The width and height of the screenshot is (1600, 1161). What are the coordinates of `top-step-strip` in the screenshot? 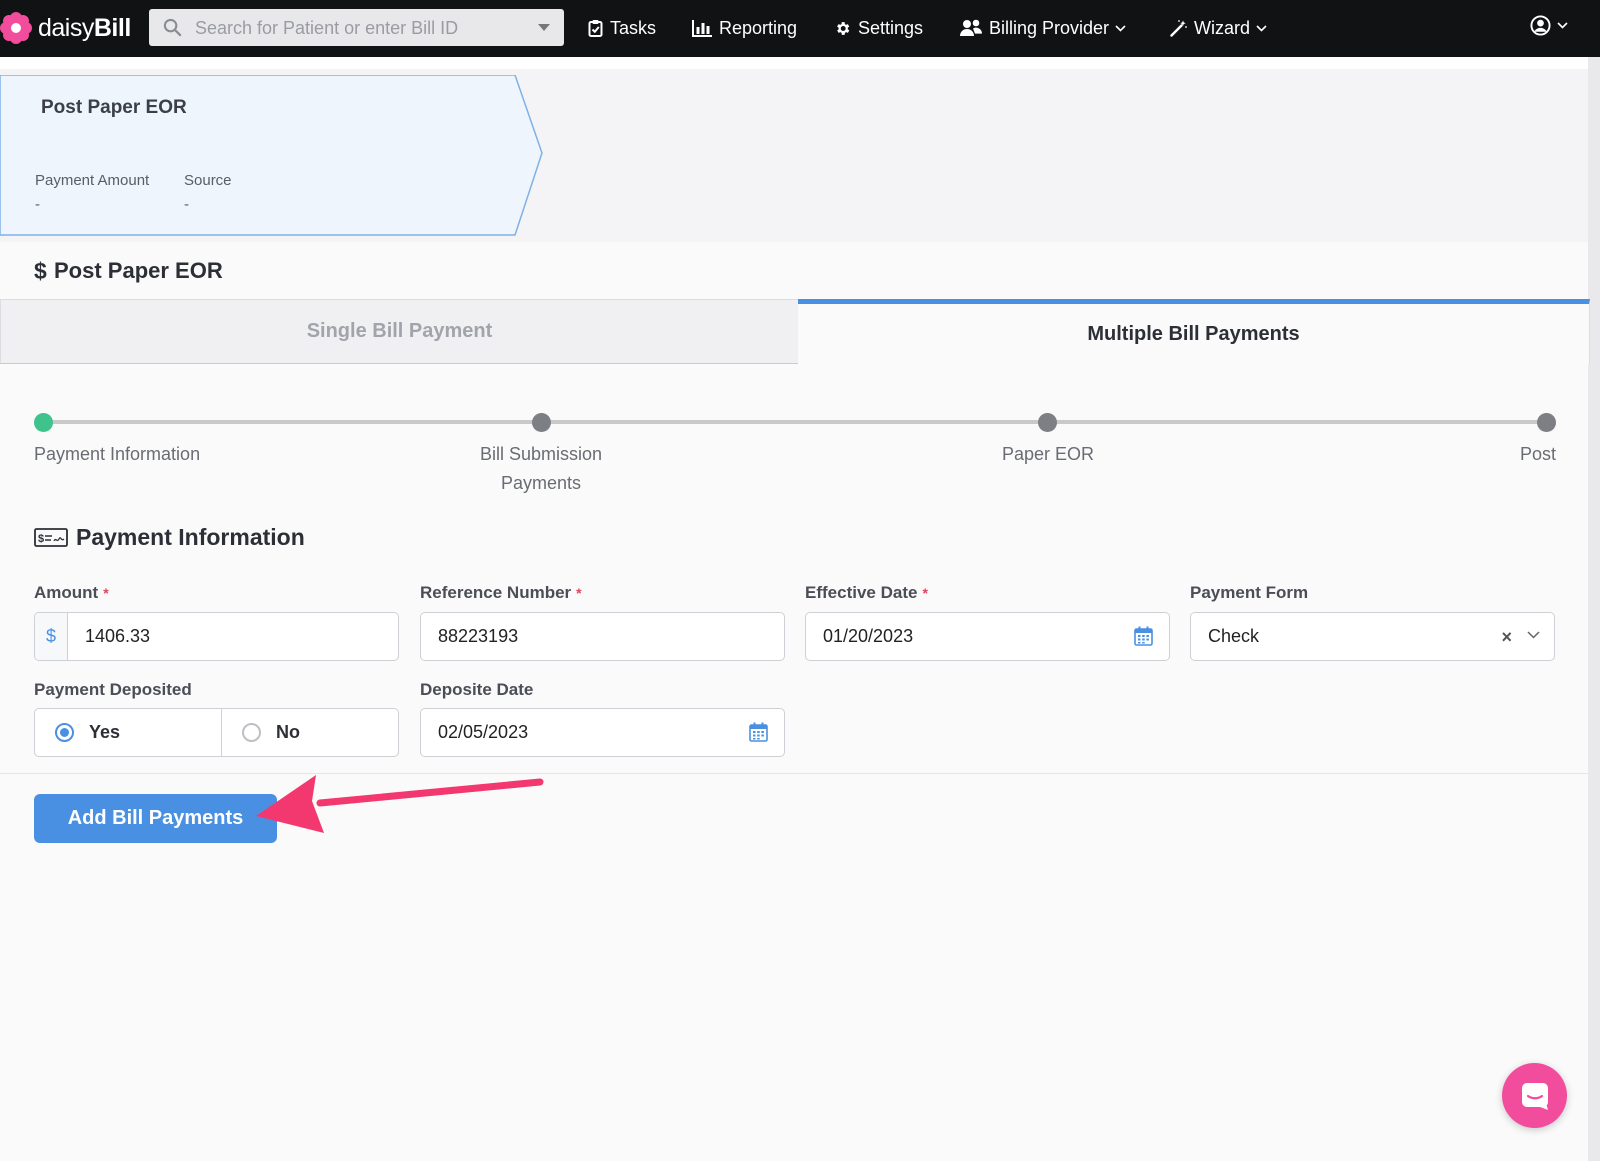 It's located at (800, 63).